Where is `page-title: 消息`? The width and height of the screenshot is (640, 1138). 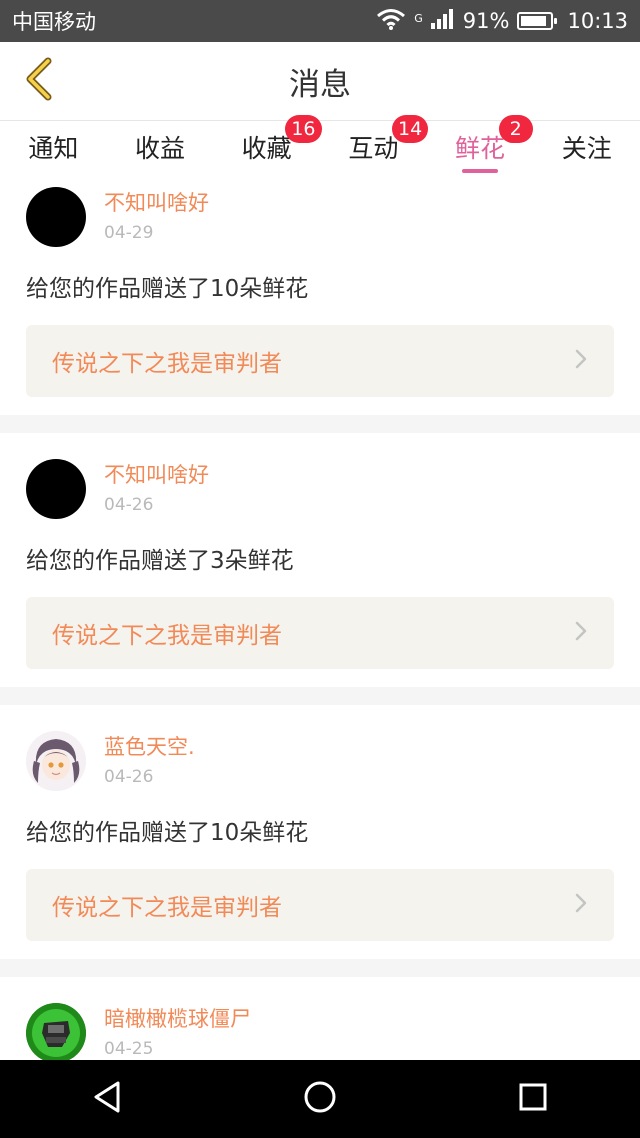 page-title: 消息 is located at coordinates (320, 84).